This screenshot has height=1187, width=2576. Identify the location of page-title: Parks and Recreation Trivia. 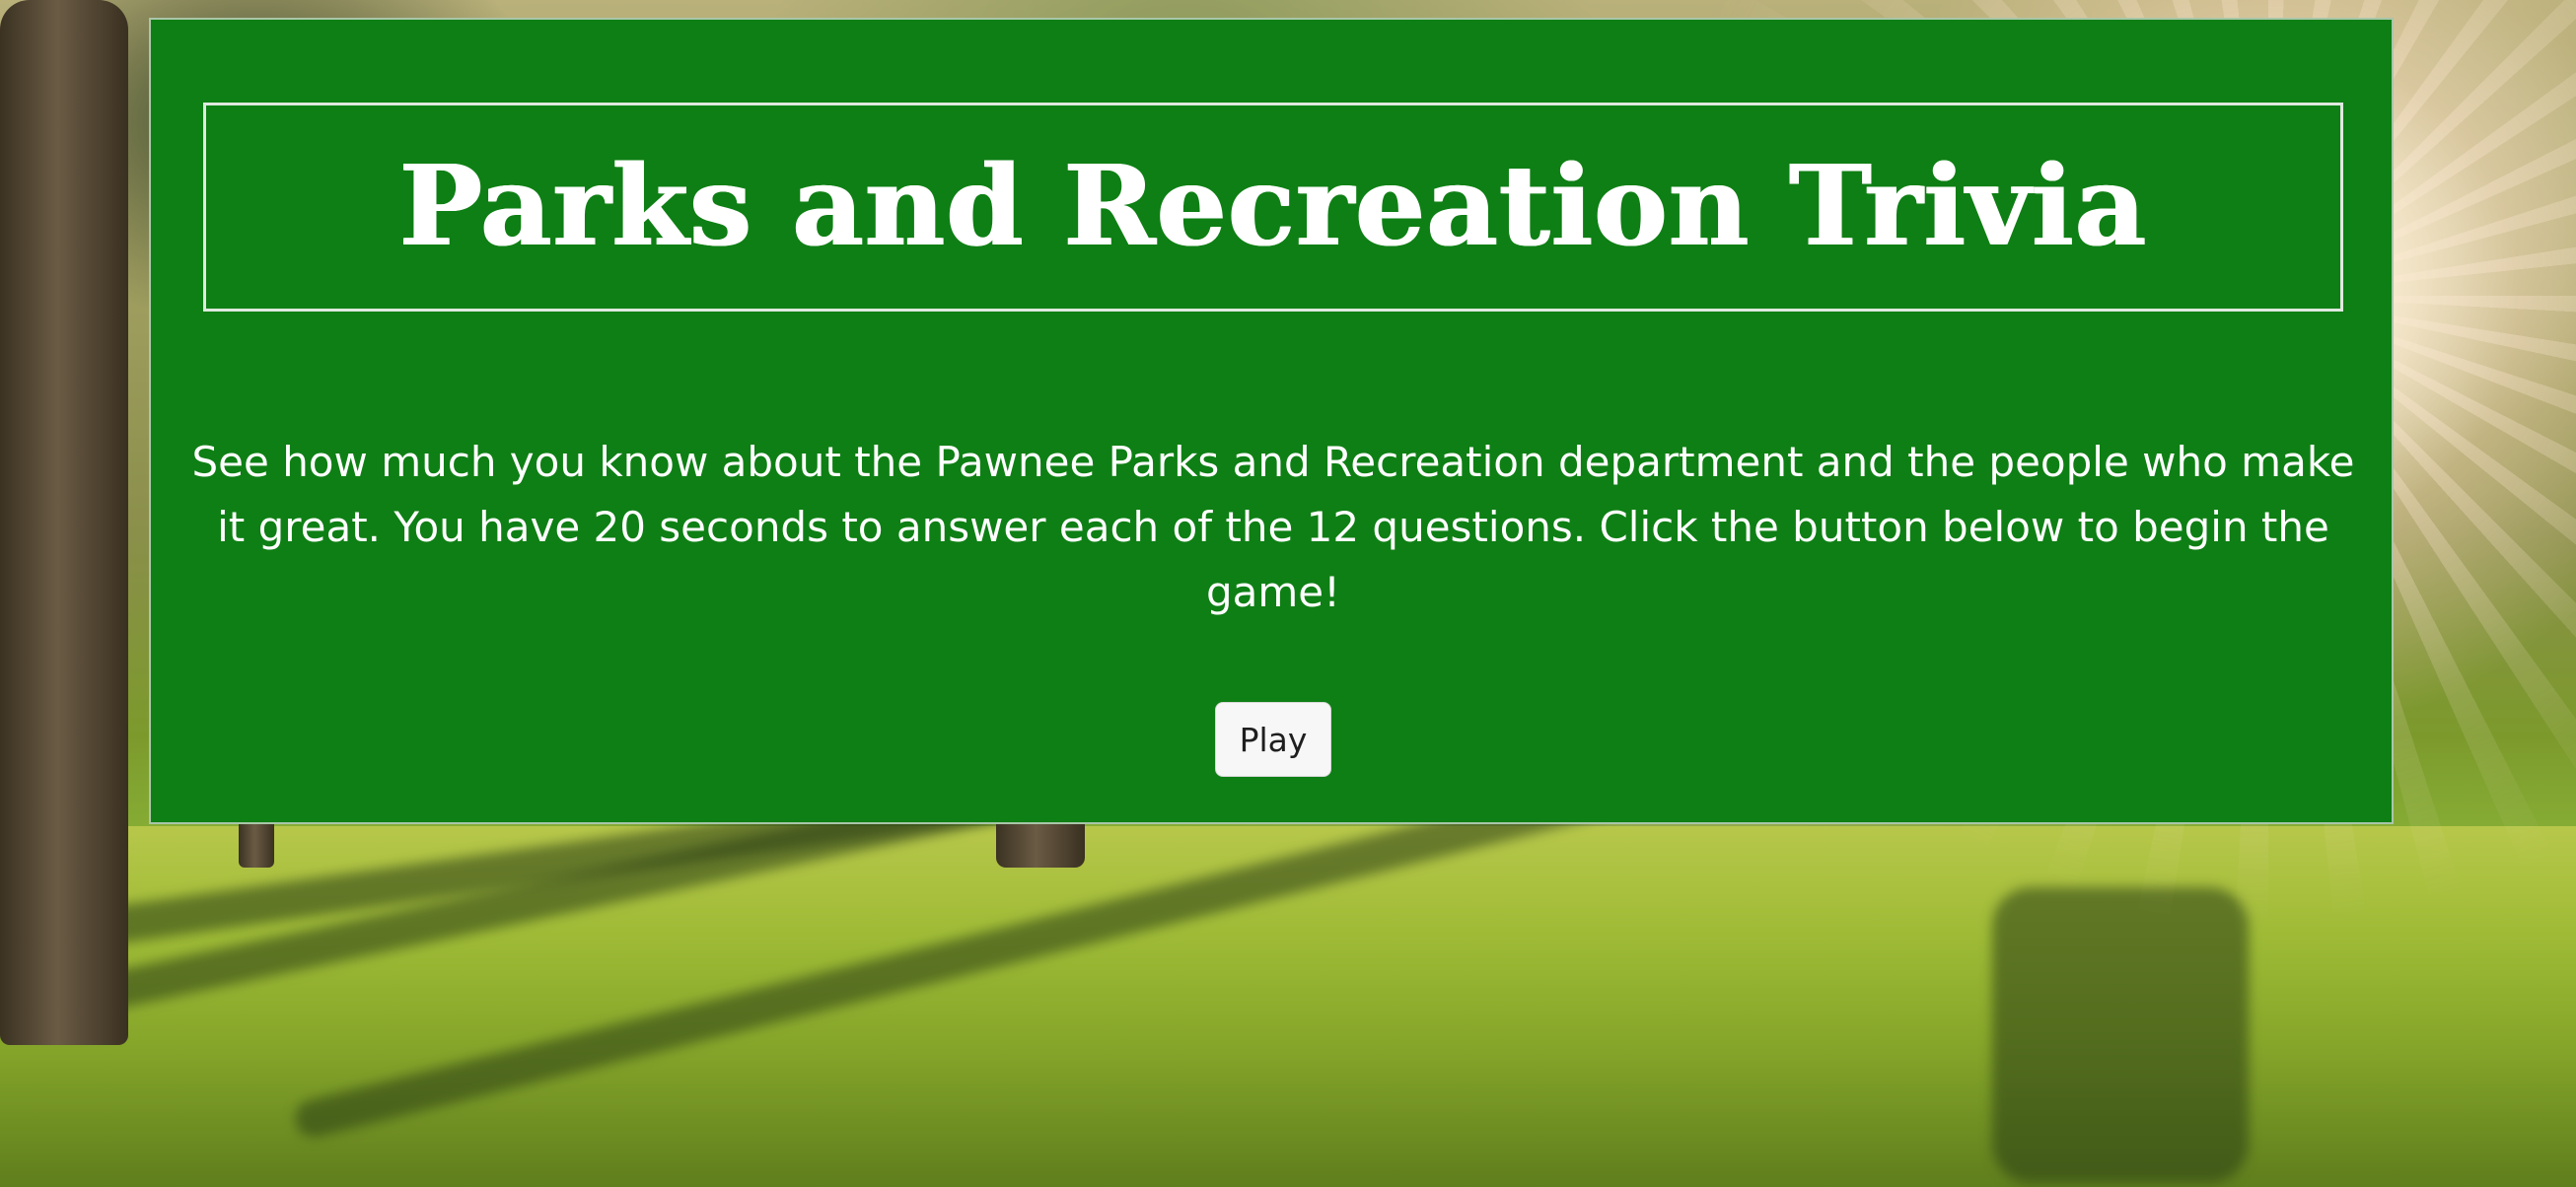
(1273, 206).